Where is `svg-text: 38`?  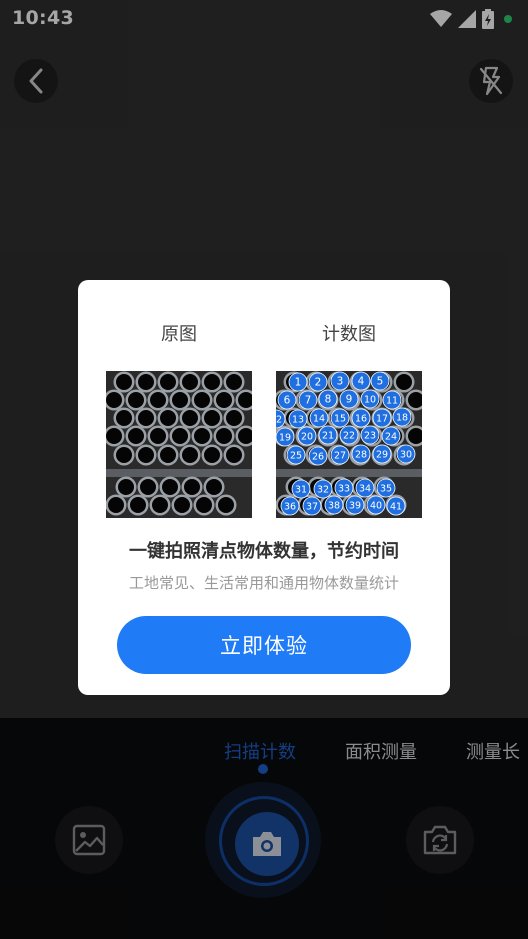
svg-text: 38 is located at coordinates (334, 506).